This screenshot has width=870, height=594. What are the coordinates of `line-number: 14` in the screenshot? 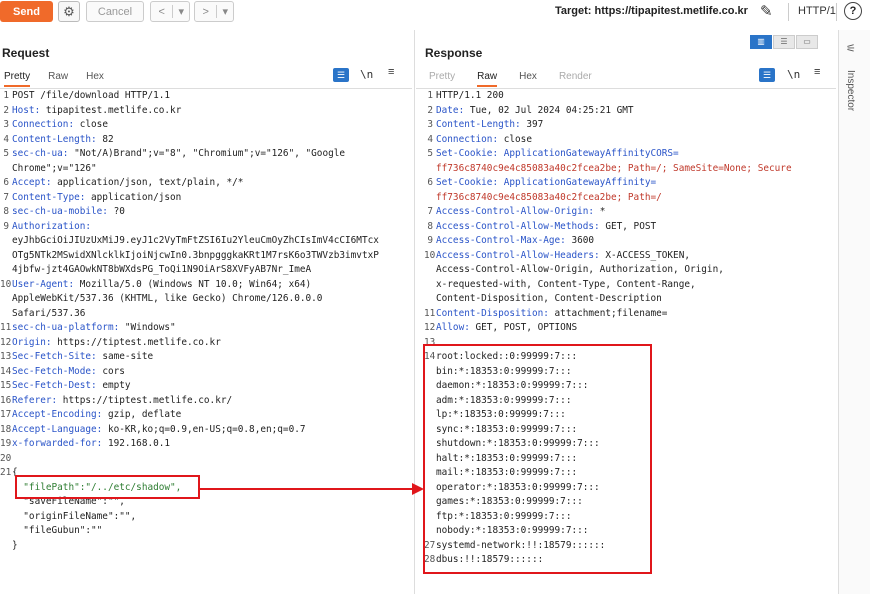 It's located at (6, 371).